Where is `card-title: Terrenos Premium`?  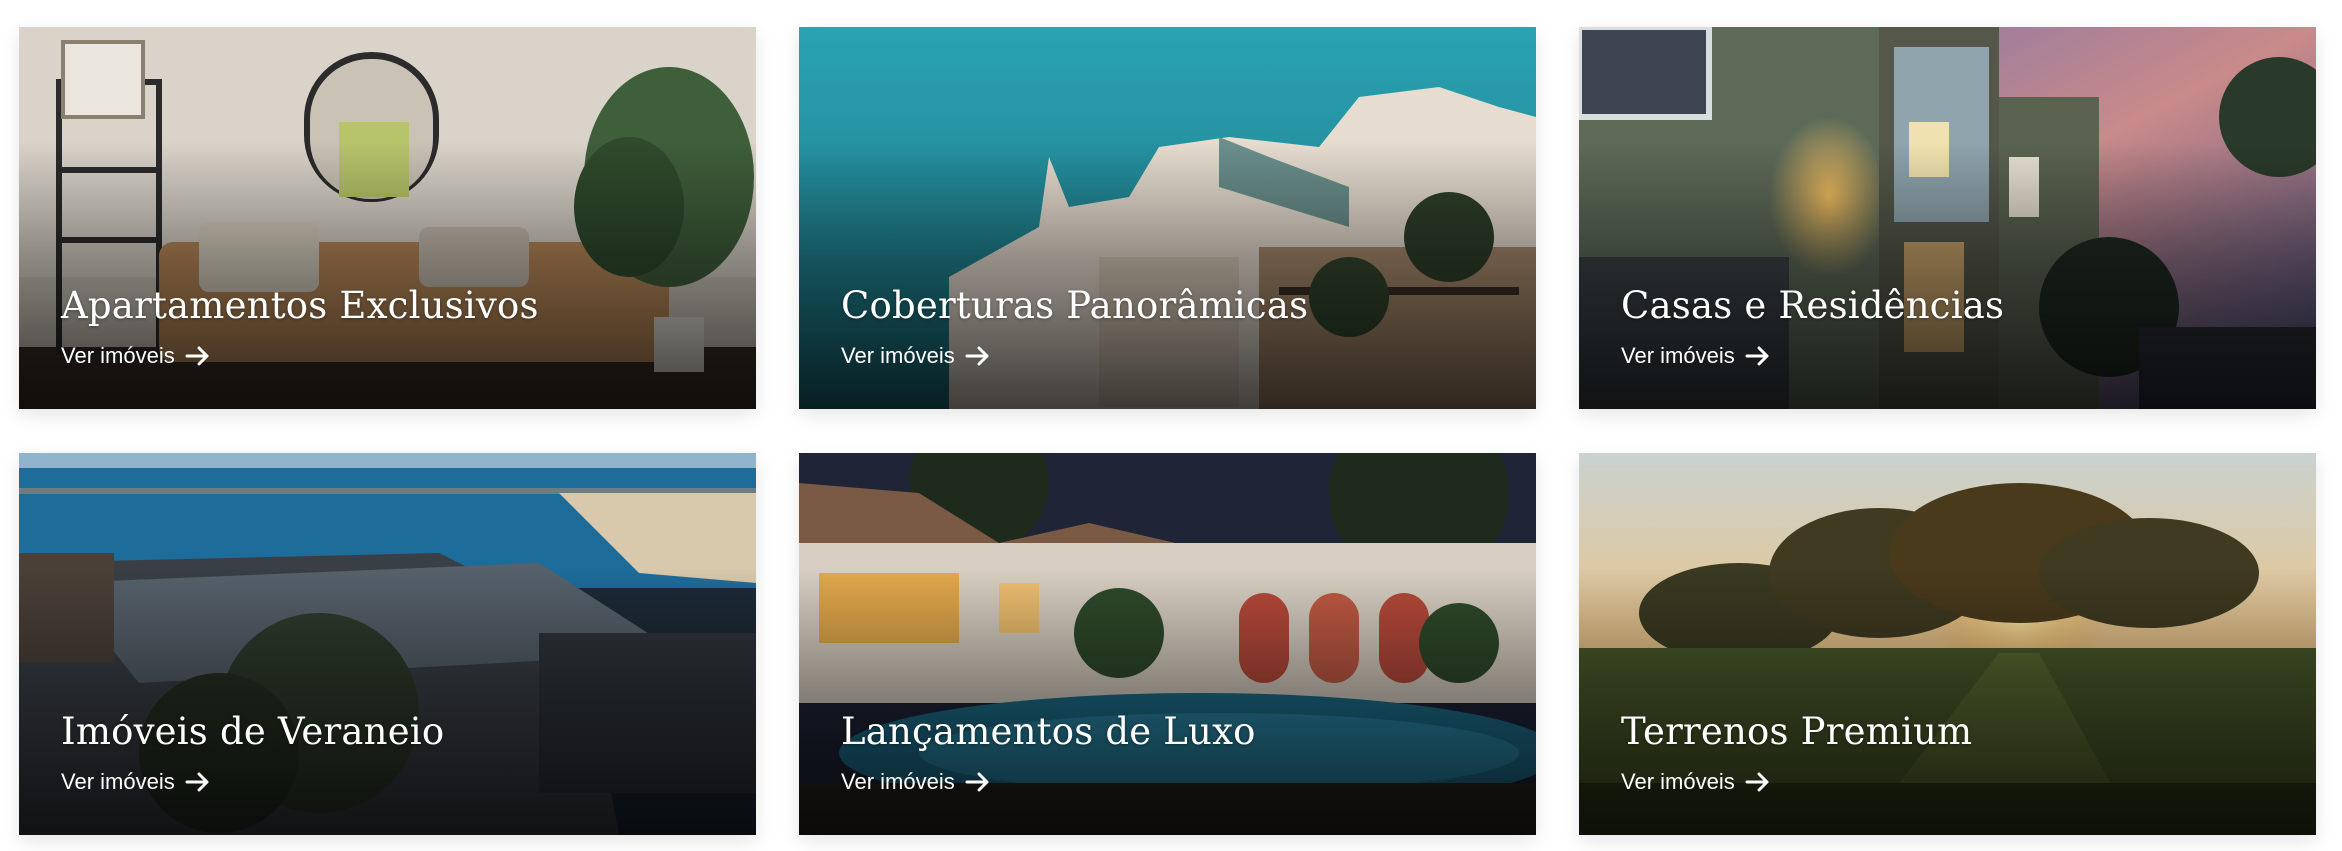
card-title: Terrenos Premium is located at coordinates (1797, 731).